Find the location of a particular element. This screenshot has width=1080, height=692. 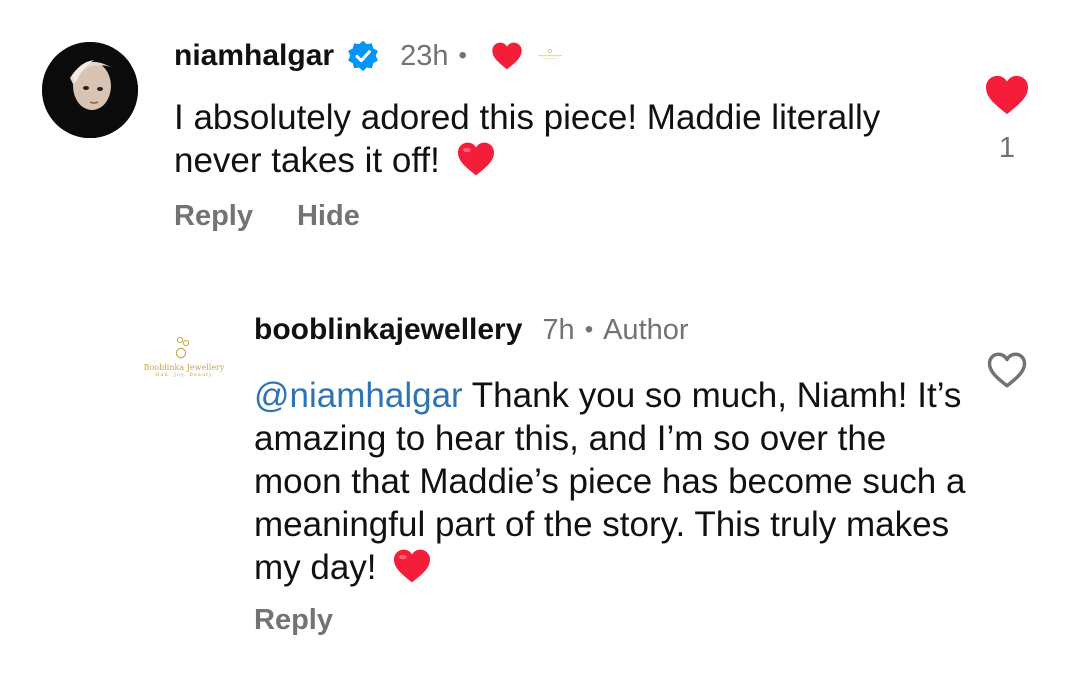

timestamp: 7h is located at coordinates (558, 329).